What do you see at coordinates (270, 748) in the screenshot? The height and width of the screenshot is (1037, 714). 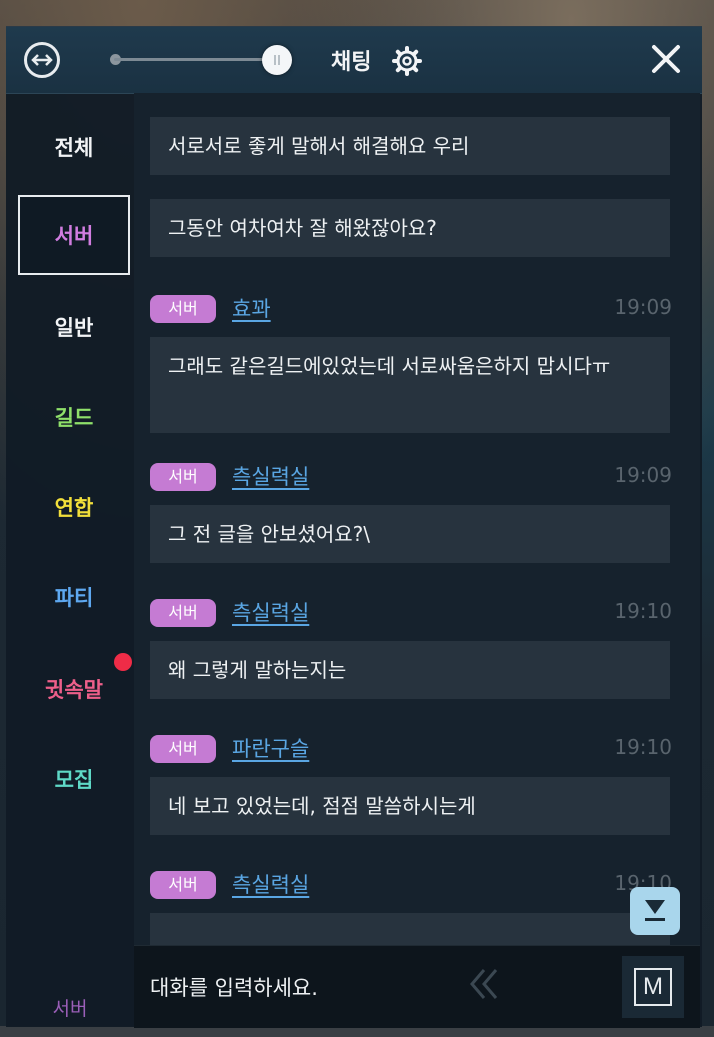 I see `username-link: 파란구슬` at bounding box center [270, 748].